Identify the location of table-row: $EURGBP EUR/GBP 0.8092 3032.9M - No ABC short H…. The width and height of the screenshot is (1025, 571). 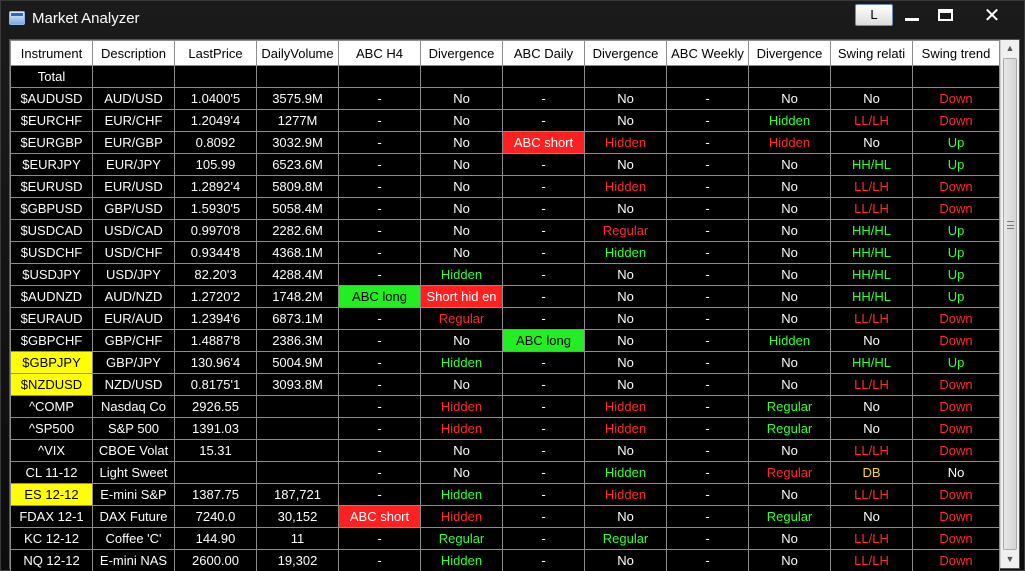
(505, 142).